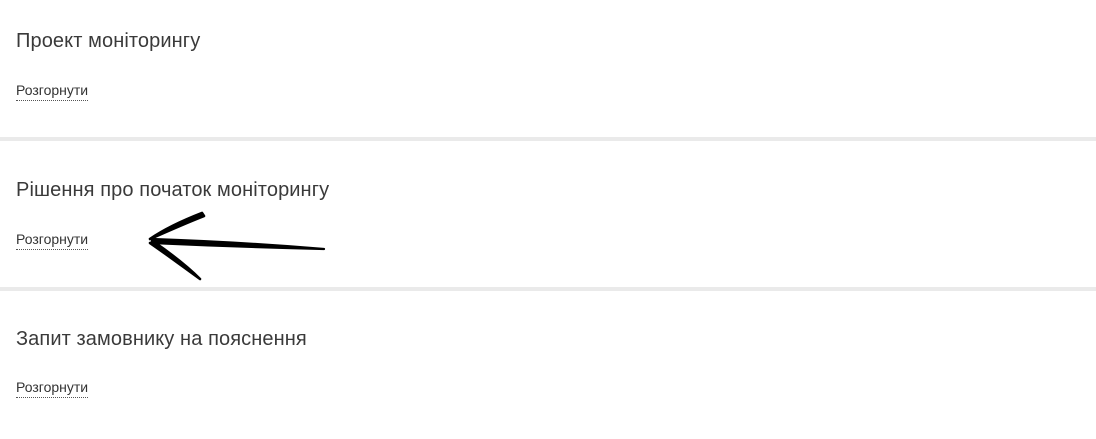  Describe the element at coordinates (108, 41) in the screenshot. I see `section-title: Проект моніторингу` at that location.